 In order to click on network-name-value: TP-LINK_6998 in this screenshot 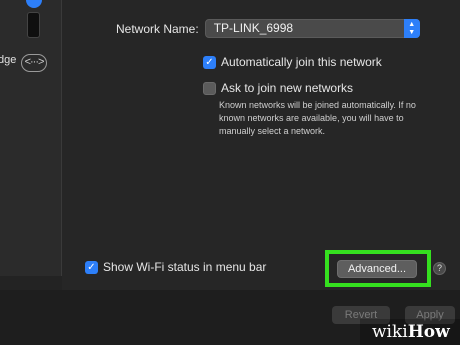, I will do `click(253, 28)`.